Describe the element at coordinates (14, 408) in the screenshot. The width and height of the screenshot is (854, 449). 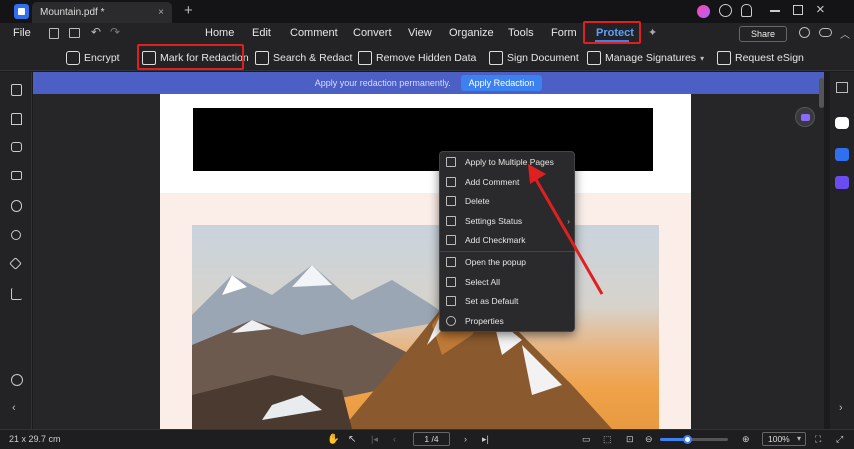
I see `collapse-left-icon: ‹` at that location.